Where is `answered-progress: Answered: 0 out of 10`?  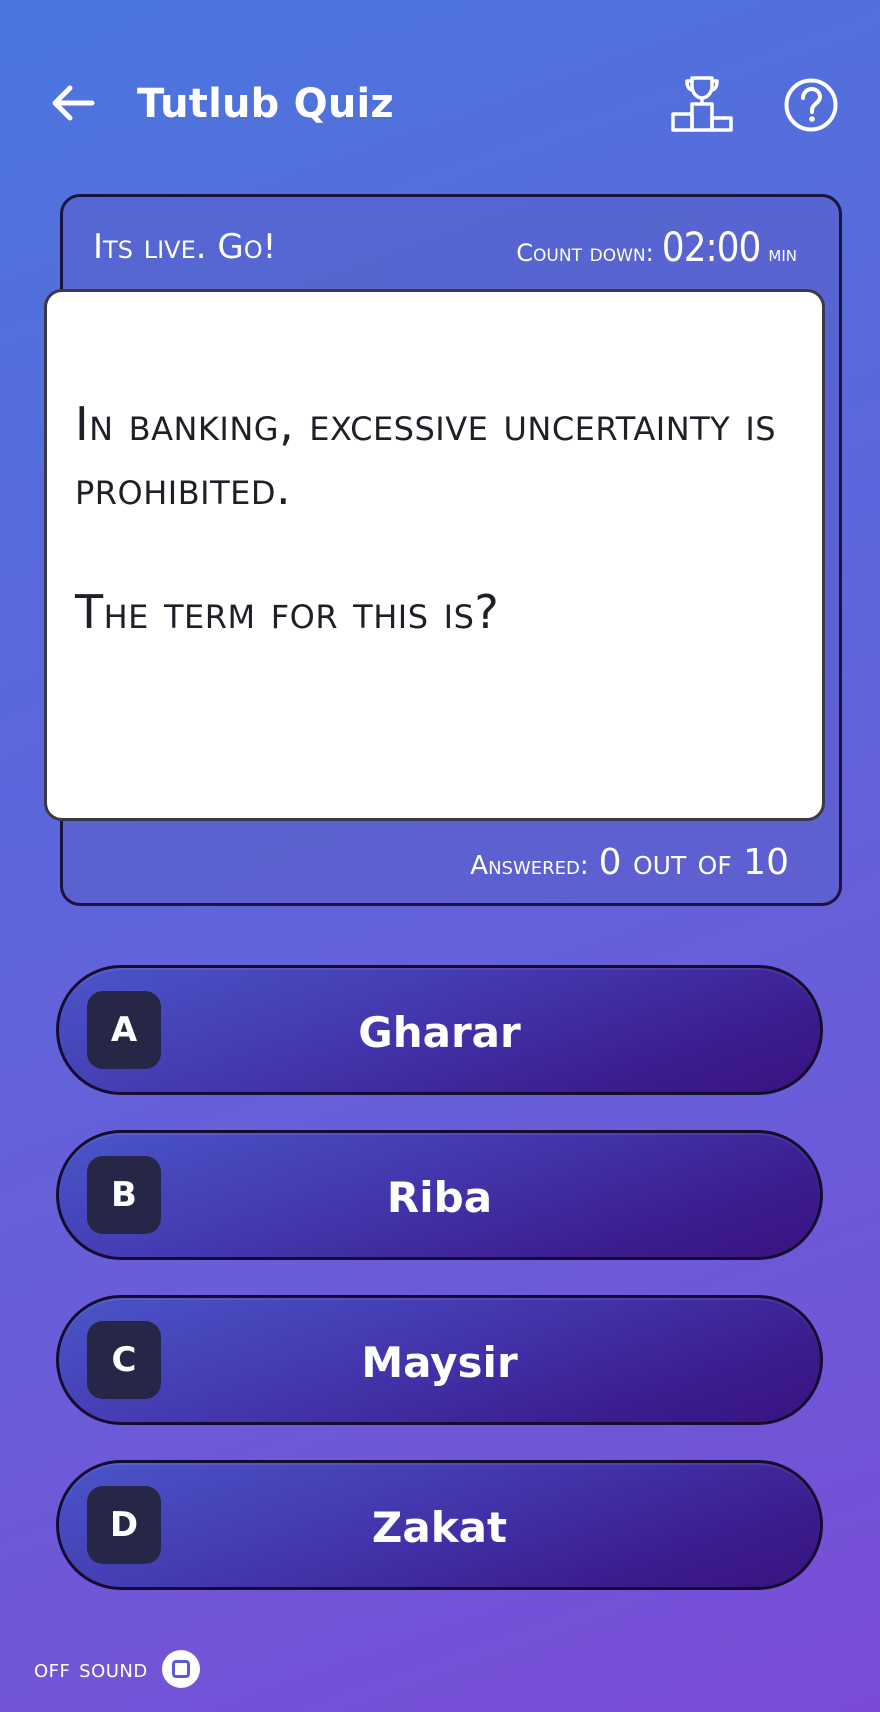 answered-progress: Answered: 0 out of 10 is located at coordinates (629, 862).